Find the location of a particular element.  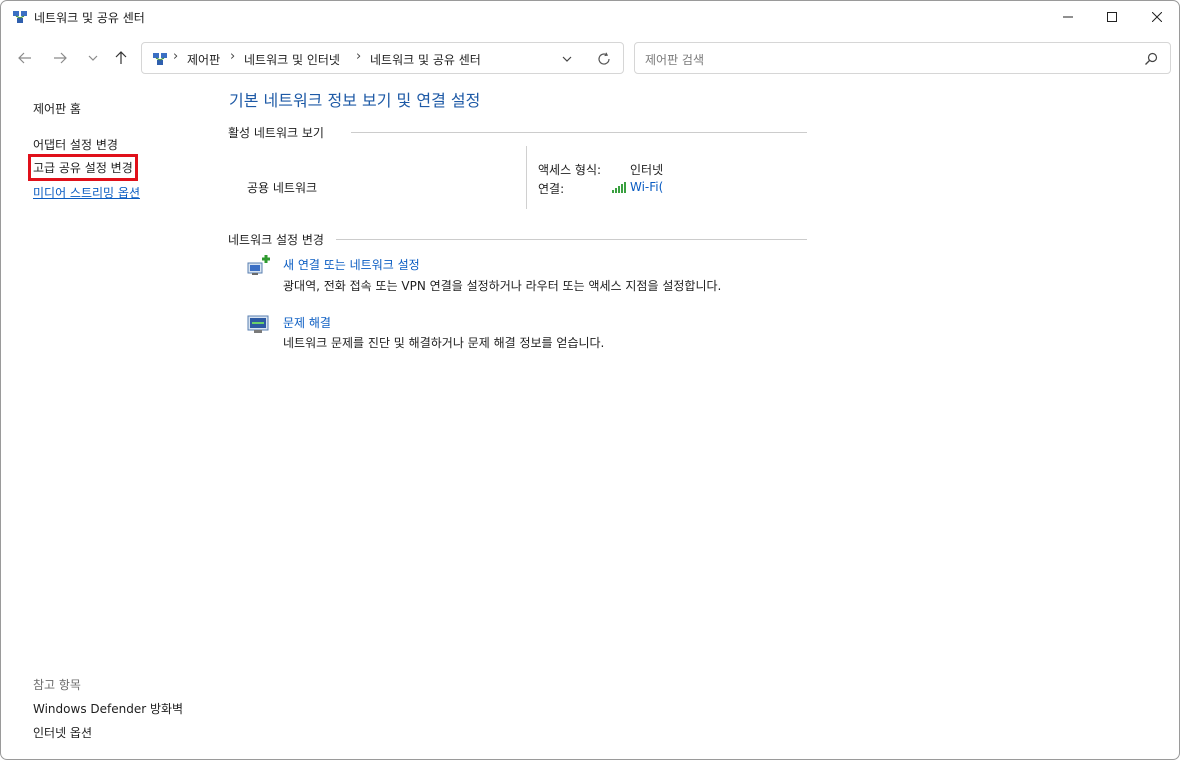

recent-locations-button is located at coordinates (93, 58).